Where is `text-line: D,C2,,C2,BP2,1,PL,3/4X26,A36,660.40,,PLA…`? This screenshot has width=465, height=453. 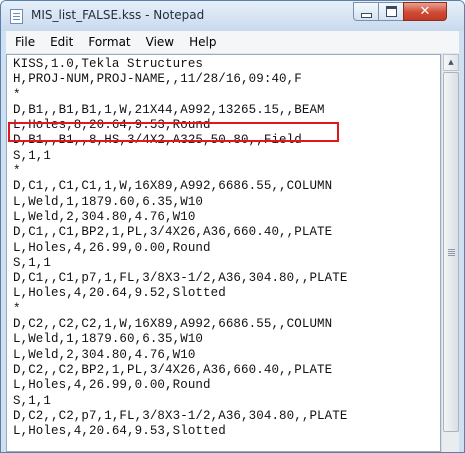 text-line: D,C2,,C2,BP2,1,PL,3/4X26,A36,660.40,,PLA… is located at coordinates (173, 369).